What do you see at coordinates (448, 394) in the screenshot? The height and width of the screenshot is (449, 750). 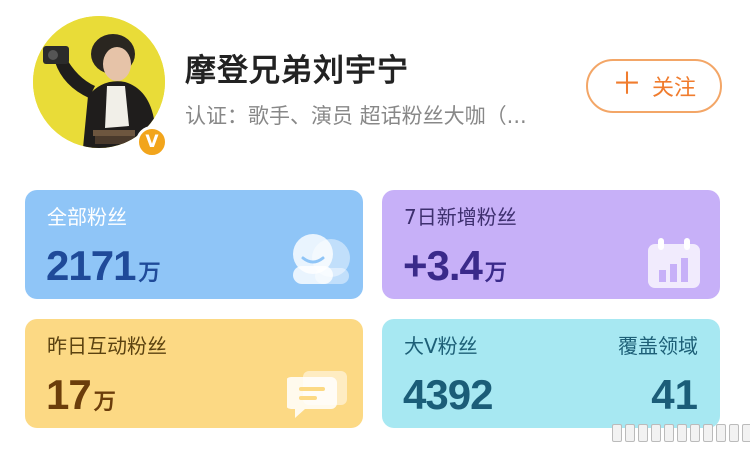 I see `big-v-fans-value: 4392` at bounding box center [448, 394].